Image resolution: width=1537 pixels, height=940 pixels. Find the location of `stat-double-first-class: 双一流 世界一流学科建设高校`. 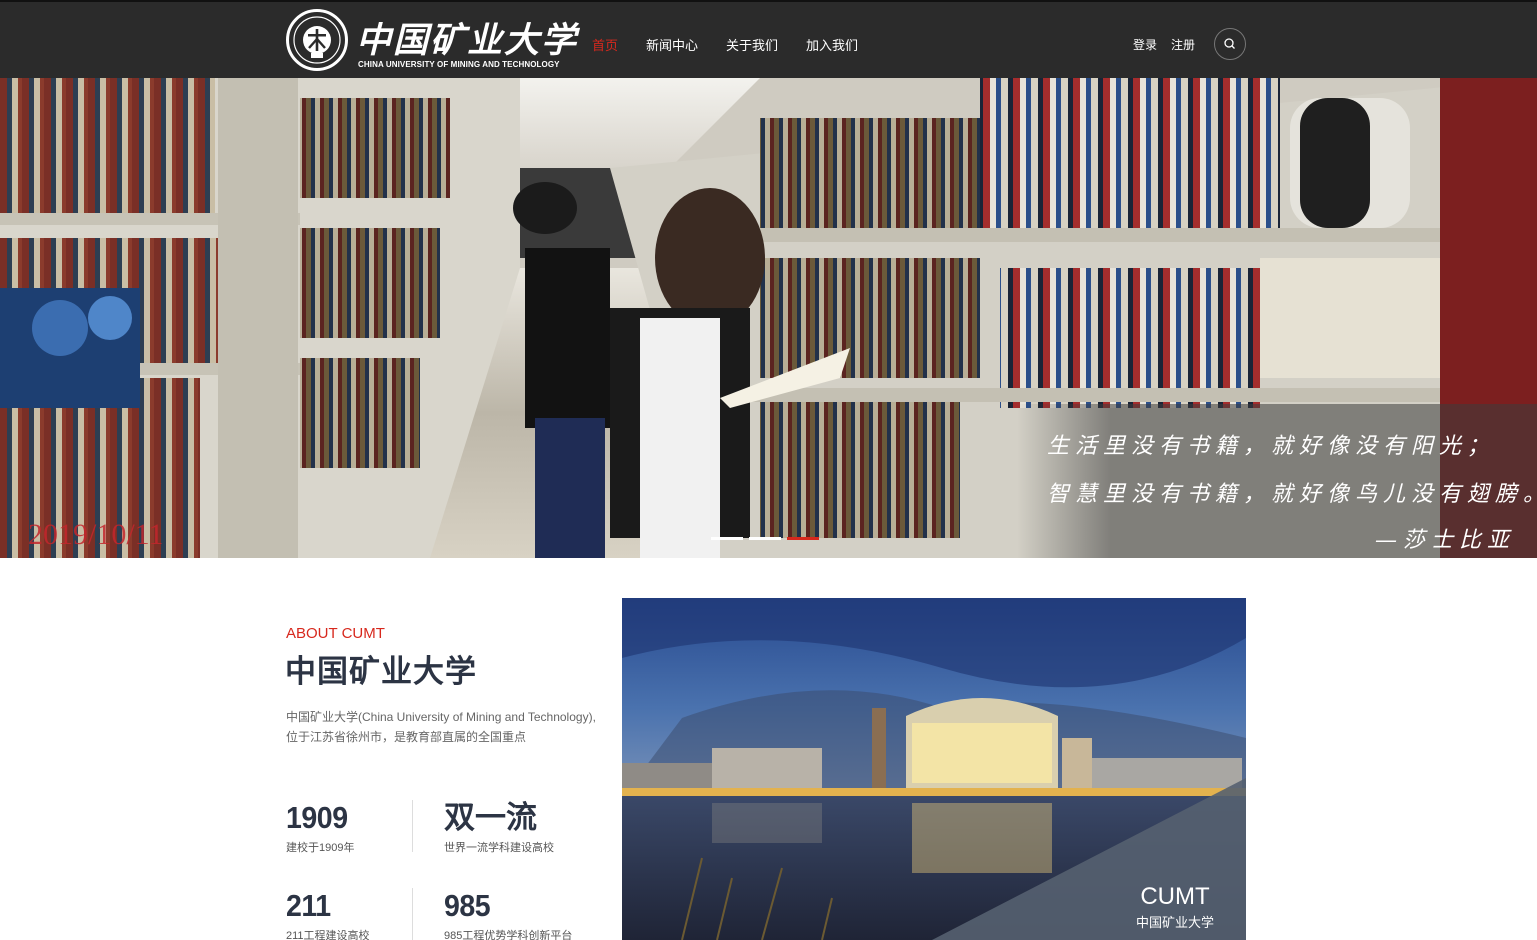

stat-double-first-class: 双一流 世界一流学科建设高校 is located at coordinates (499, 828).